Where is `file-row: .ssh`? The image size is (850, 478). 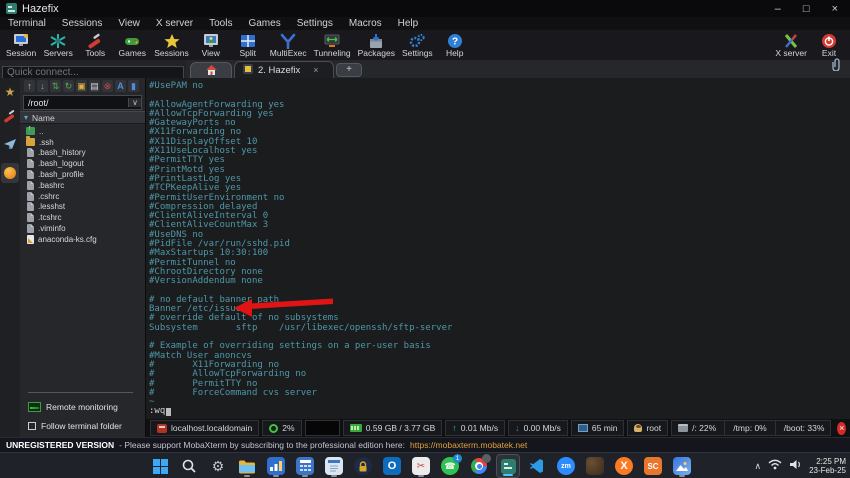 file-row: .ssh is located at coordinates (85, 142).